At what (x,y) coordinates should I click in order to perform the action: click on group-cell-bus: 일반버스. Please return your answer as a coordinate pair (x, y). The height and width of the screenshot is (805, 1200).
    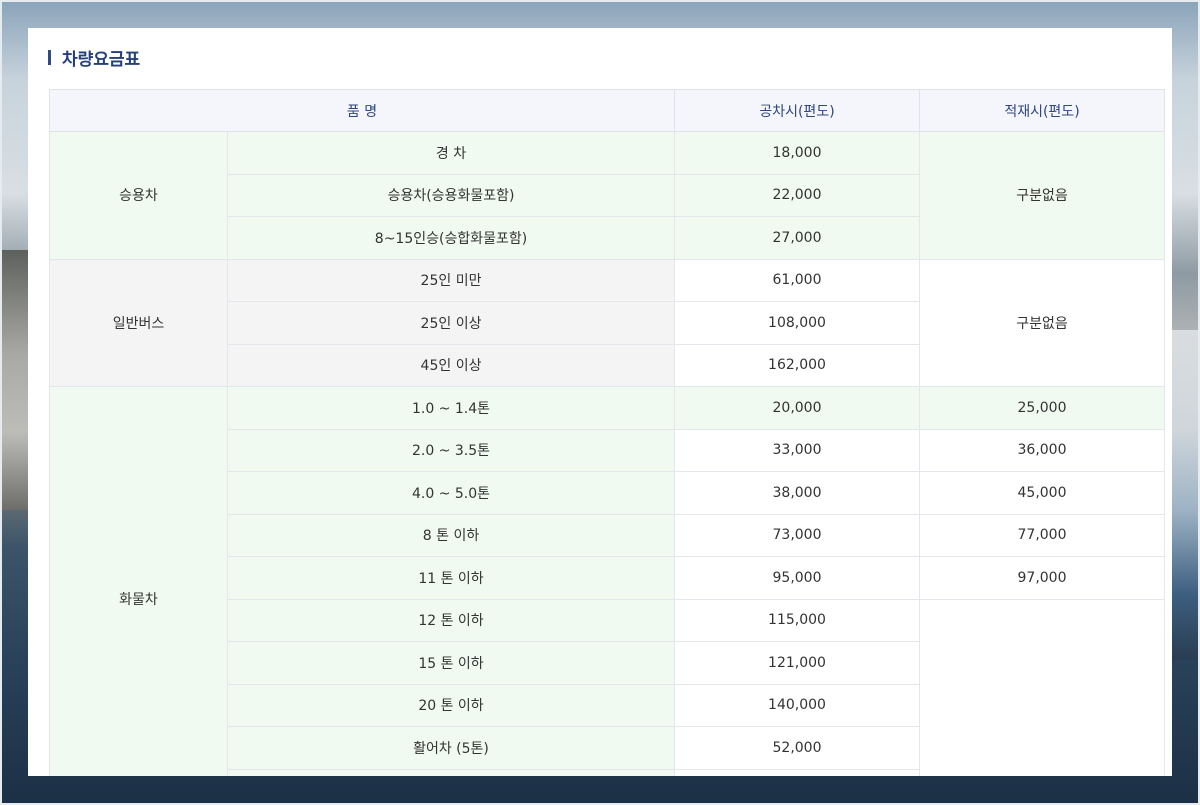
    Looking at the image, I should click on (138, 322).